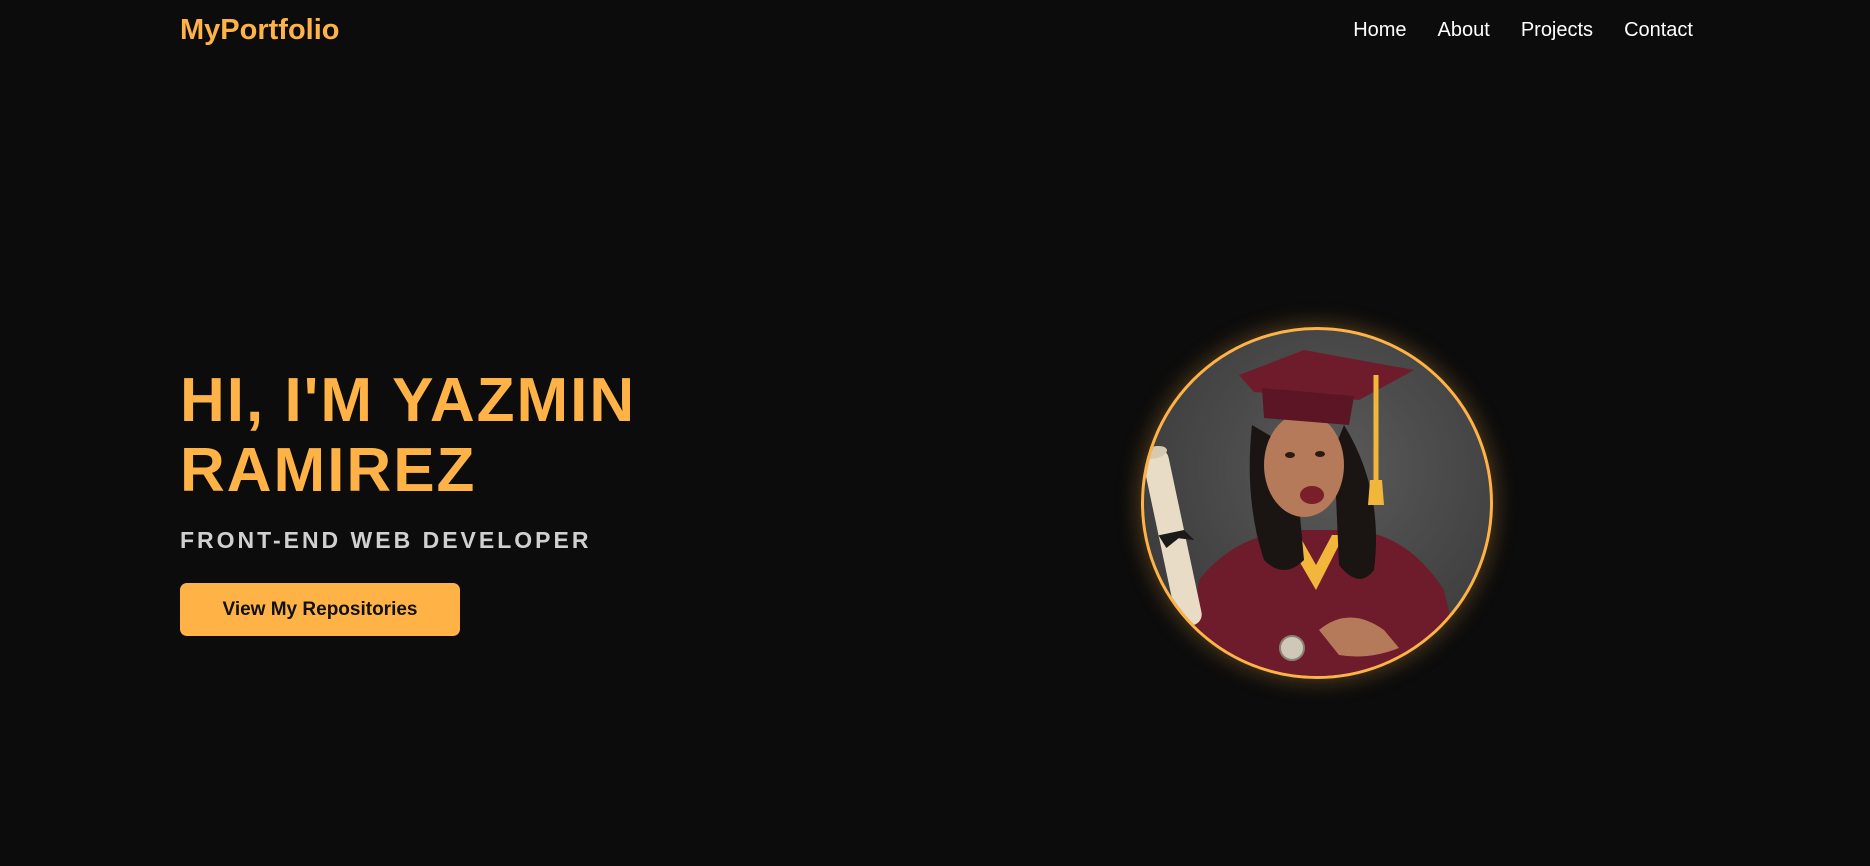  I want to click on hero-title-line-2: RAMIREZ, so click(328, 470).